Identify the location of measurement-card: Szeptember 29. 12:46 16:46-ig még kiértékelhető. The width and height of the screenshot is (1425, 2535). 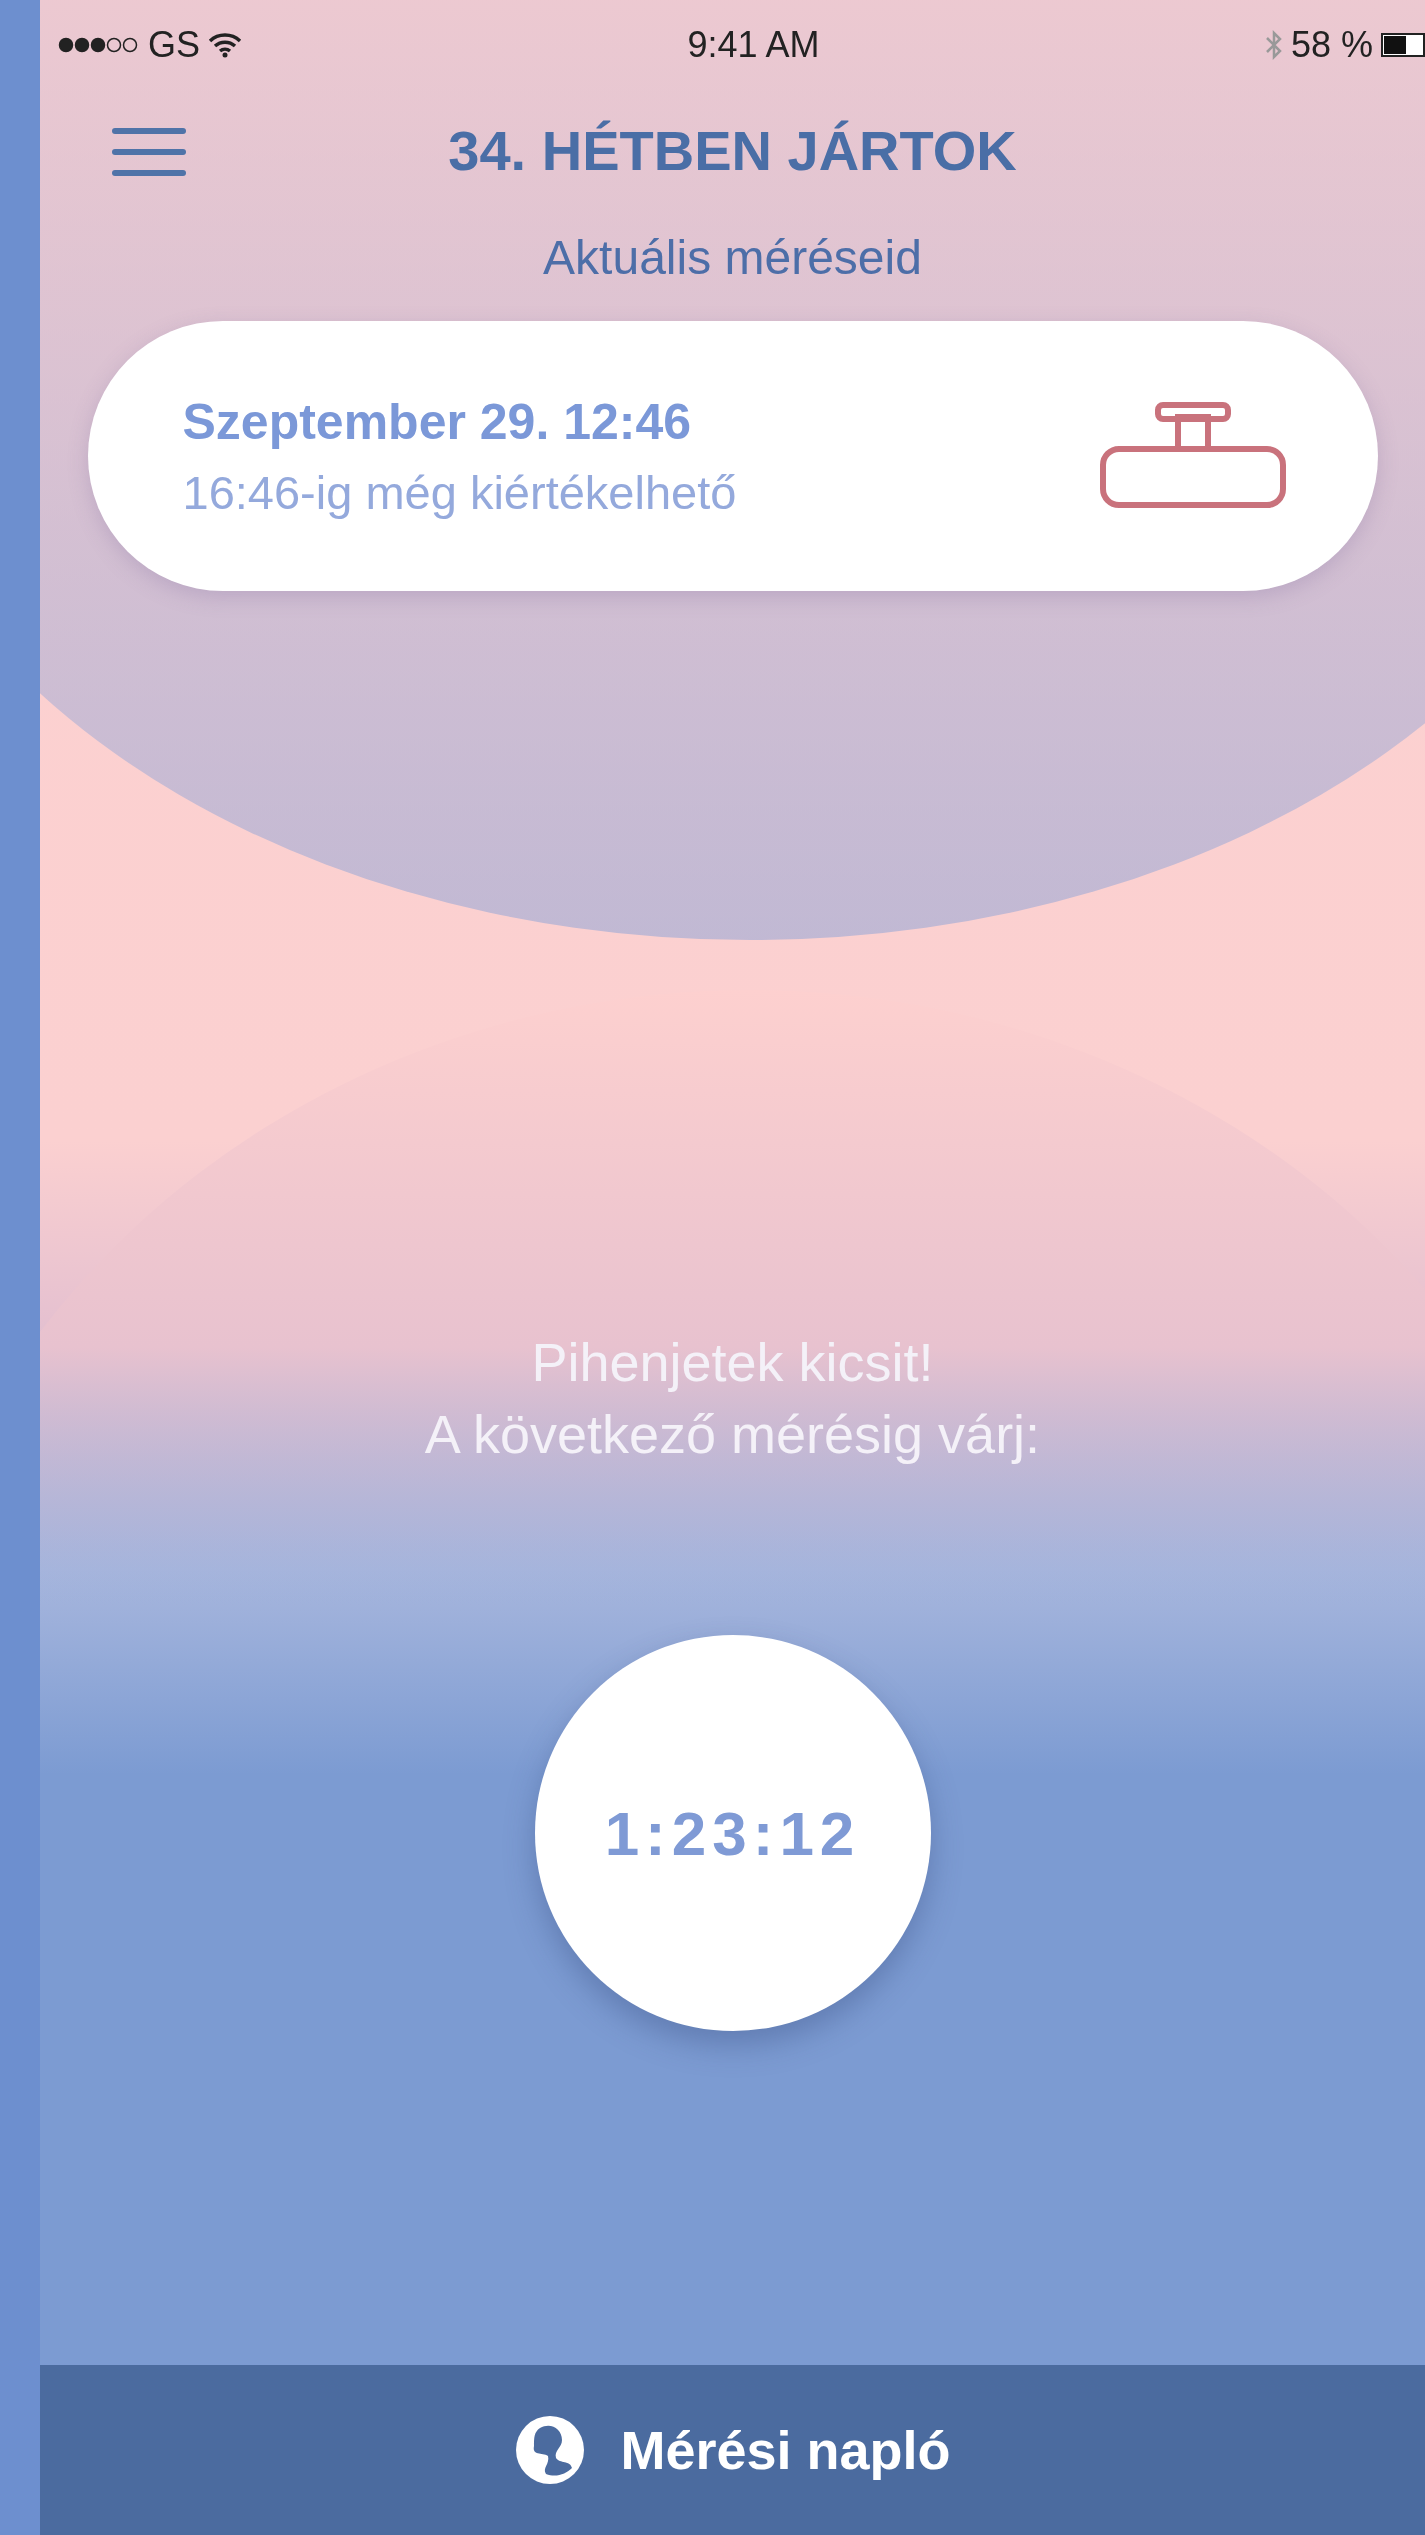
(732, 456).